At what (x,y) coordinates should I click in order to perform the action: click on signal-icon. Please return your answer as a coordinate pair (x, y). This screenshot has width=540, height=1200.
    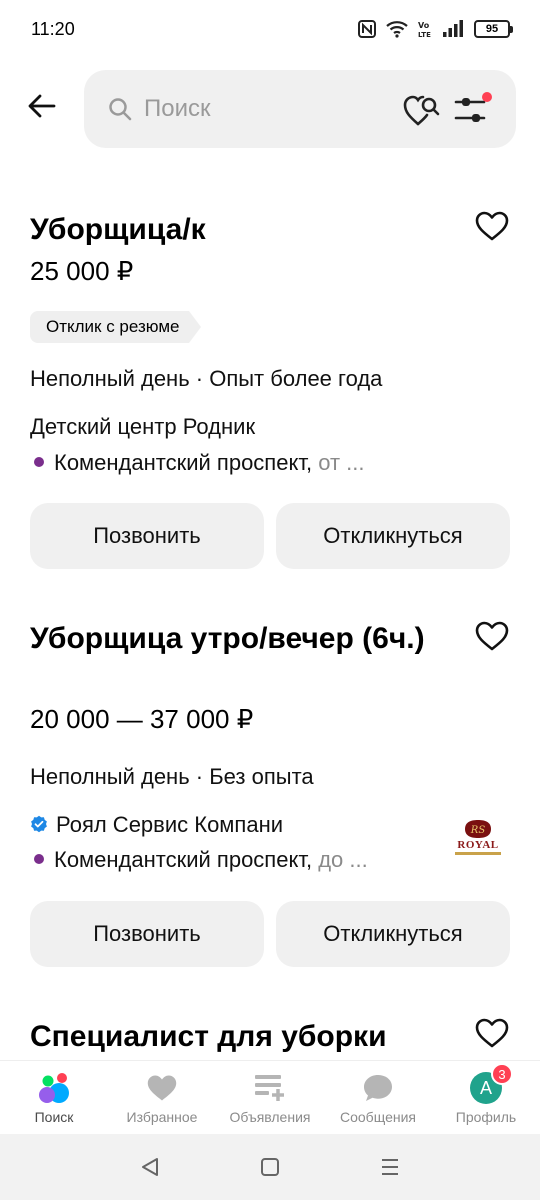
    Looking at the image, I should click on (453, 28).